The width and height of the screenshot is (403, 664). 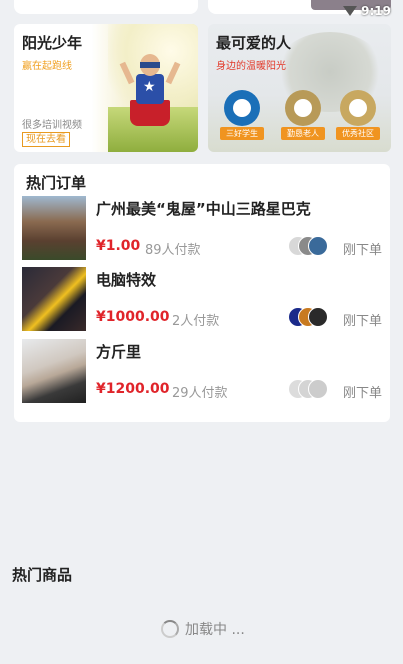 I want to click on badge-excellent-community: 优秀社区, so click(x=358, y=115).